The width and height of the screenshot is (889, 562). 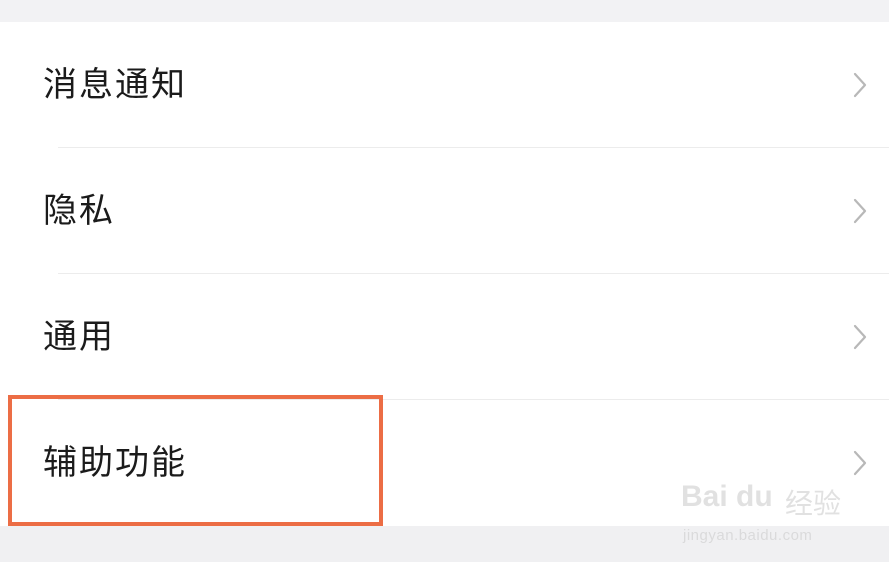 I want to click on settings-item-label: 消息通知, so click(x=115, y=85).